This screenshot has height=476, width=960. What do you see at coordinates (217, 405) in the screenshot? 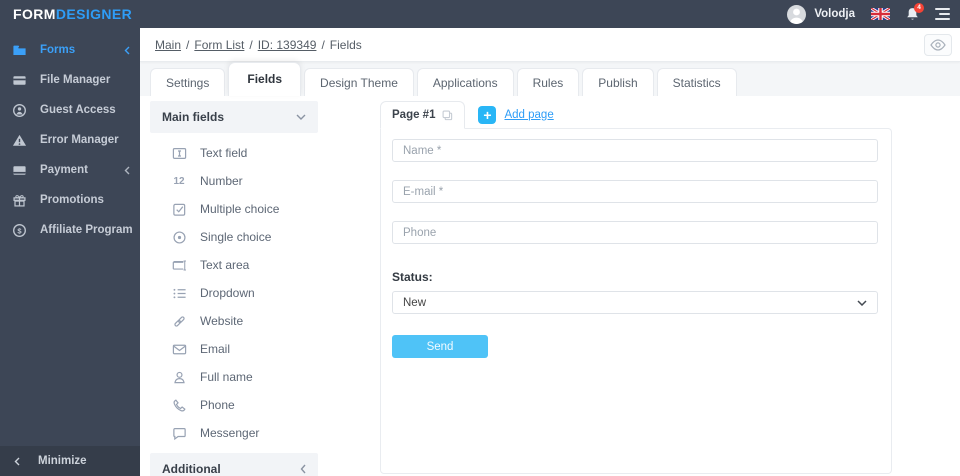
I see `field-type-label: Phone` at bounding box center [217, 405].